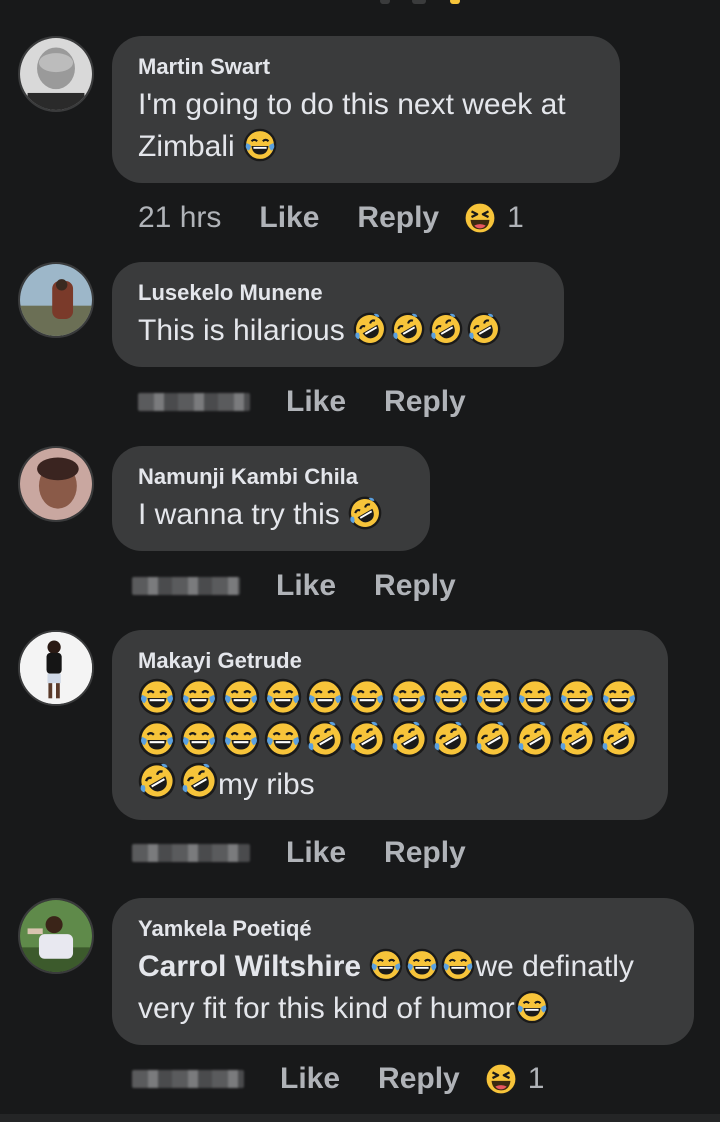 The image size is (720, 1122). What do you see at coordinates (393, 661) in the screenshot?
I see `comment-author: Makayi Getrude` at bounding box center [393, 661].